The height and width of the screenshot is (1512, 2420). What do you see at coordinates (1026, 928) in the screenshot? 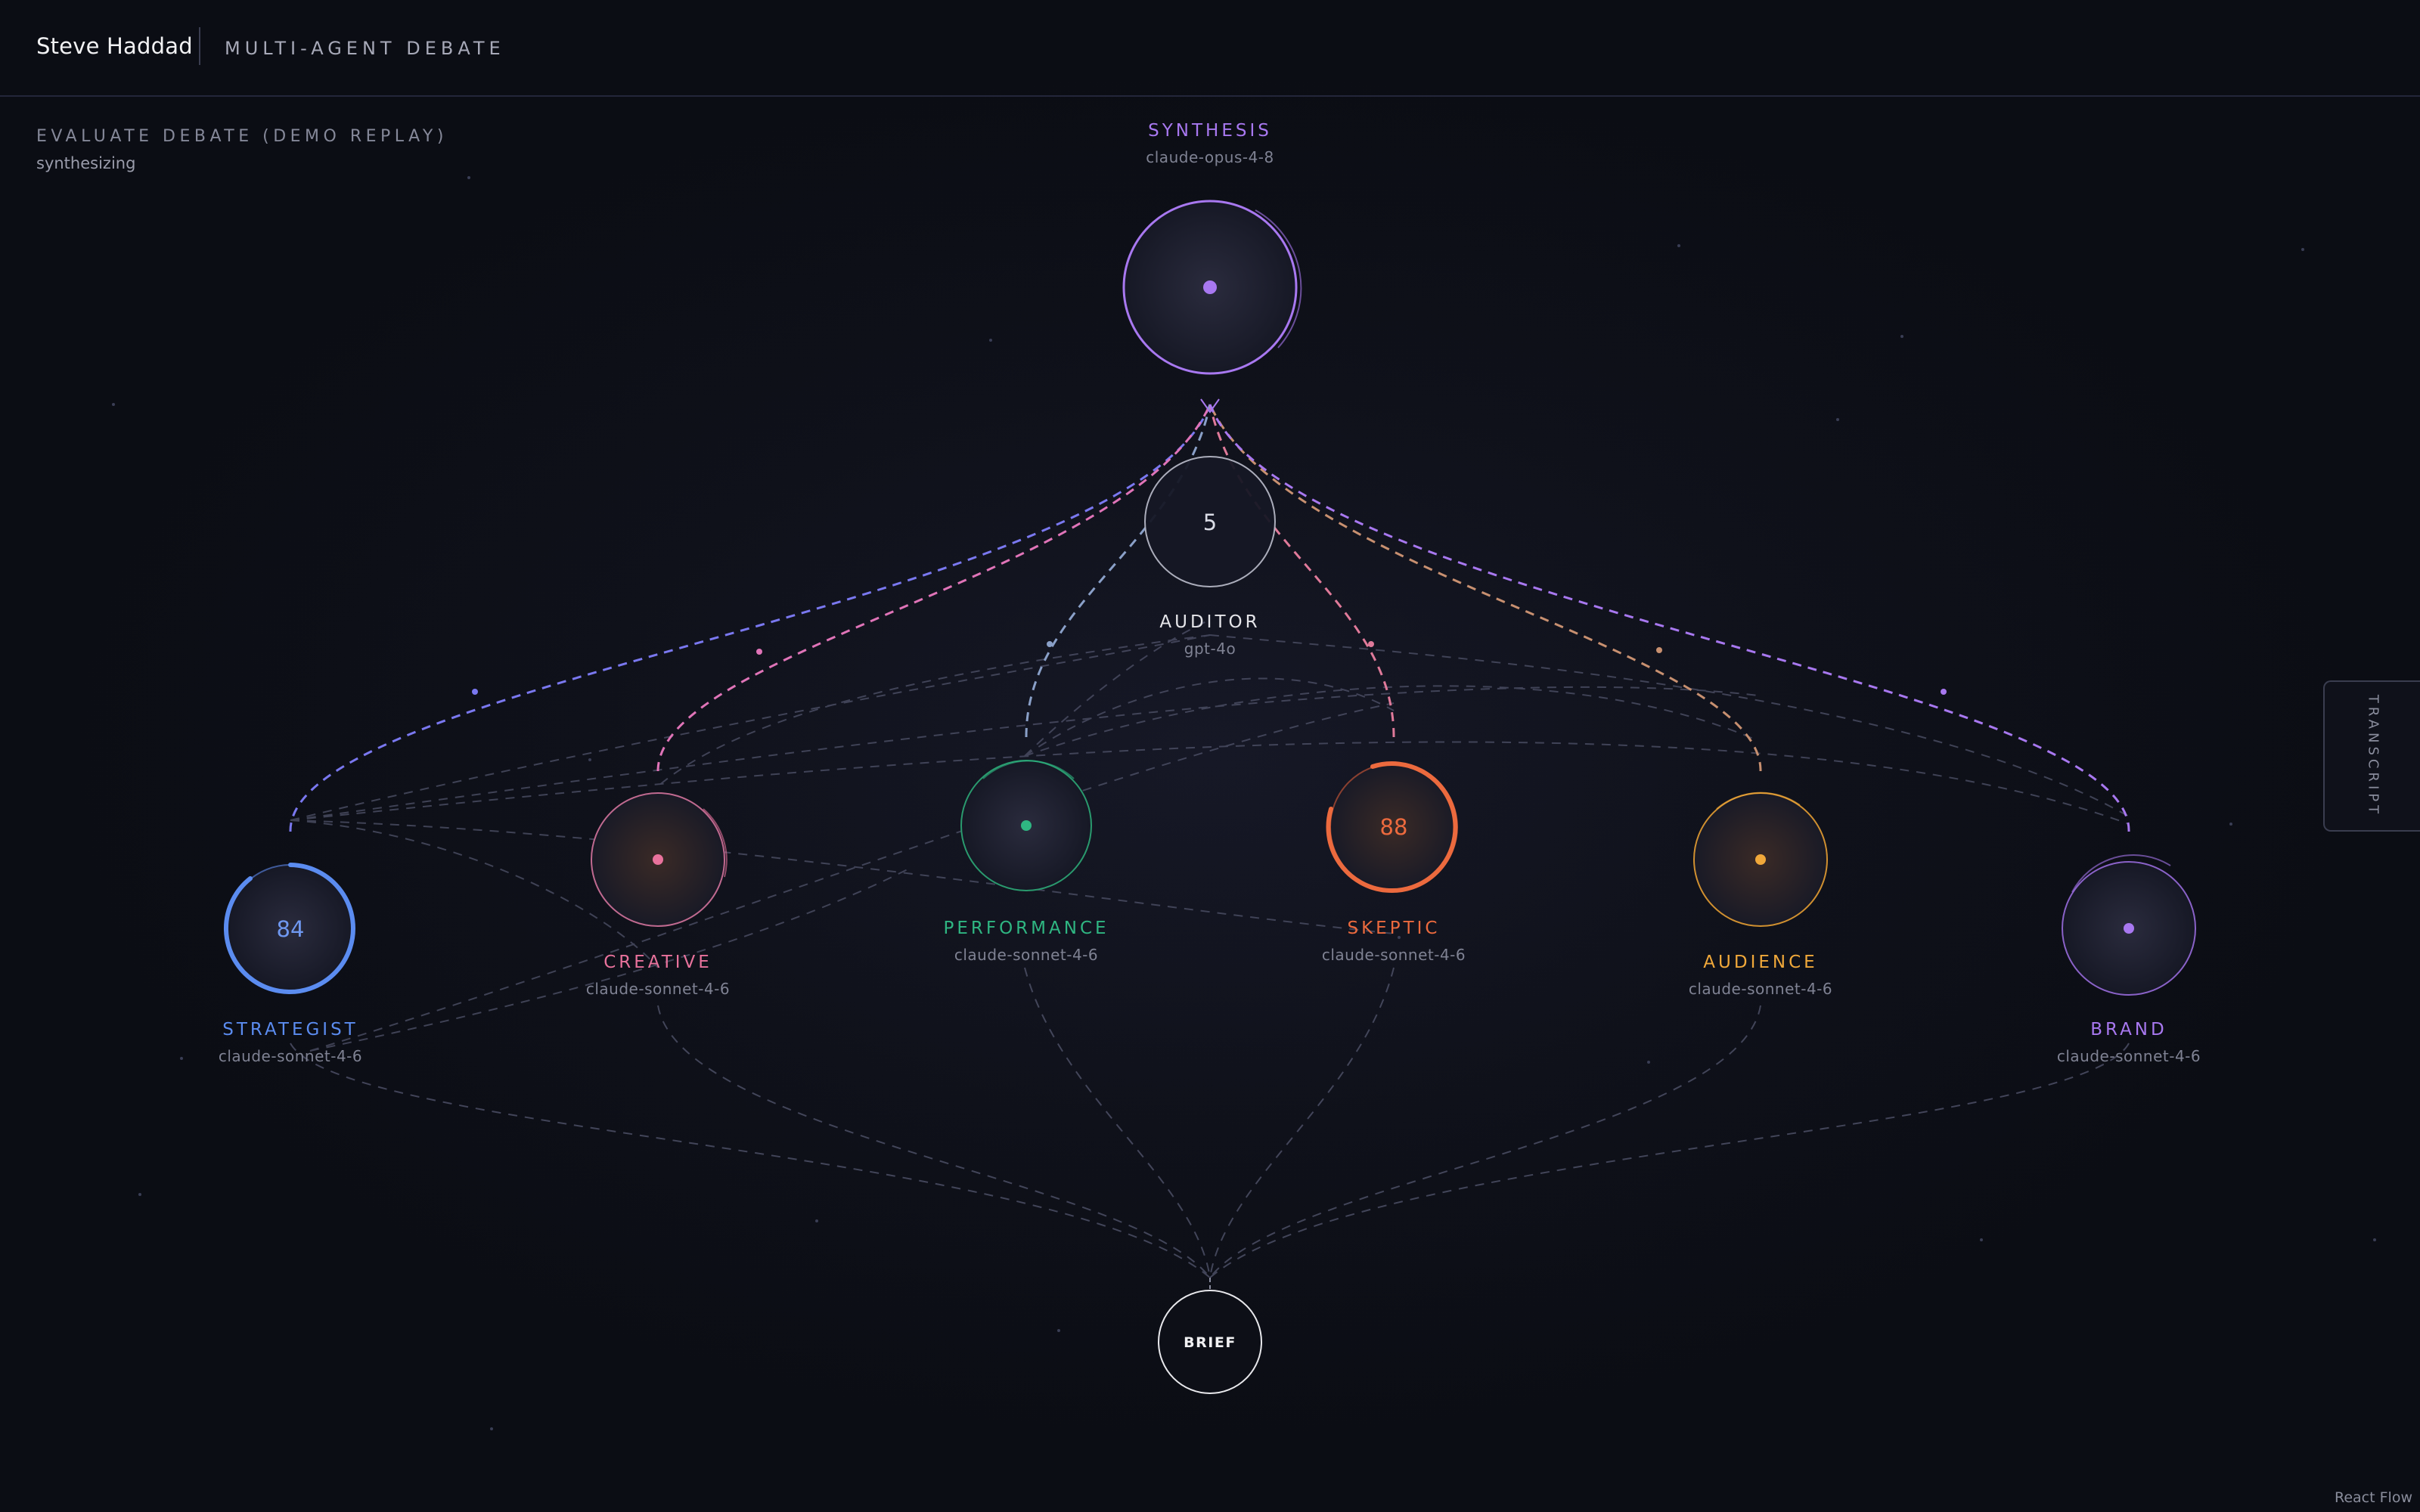
I see `performance-role: PERFORMANCE` at bounding box center [1026, 928].